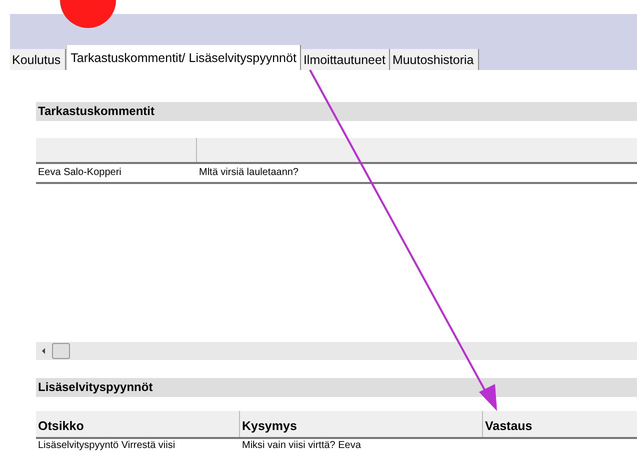 This screenshot has width=637, height=453. Describe the element at coordinates (361, 424) in the screenshot. I see `column-header: Kysymys` at that location.